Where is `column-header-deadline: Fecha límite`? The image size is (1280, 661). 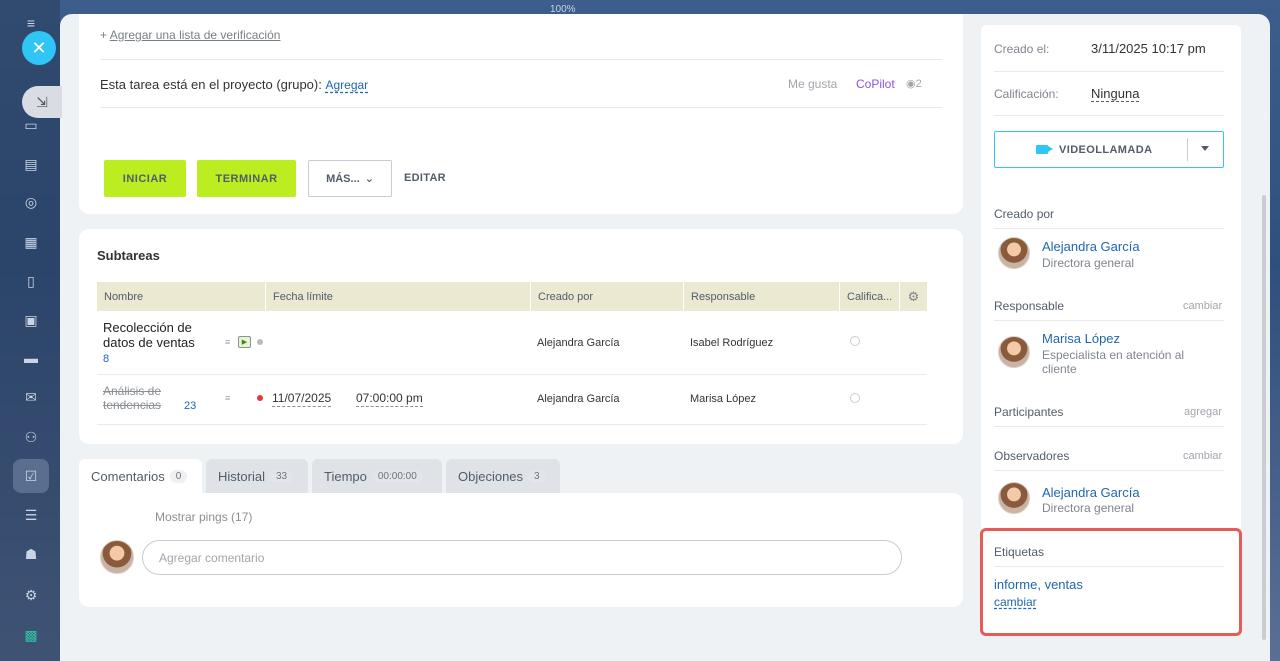
column-header-deadline: Fecha límite is located at coordinates (398, 296).